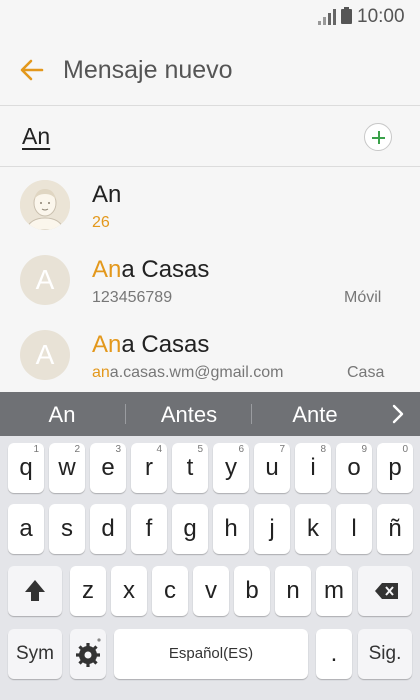 This screenshot has height=700, width=420. Describe the element at coordinates (88, 591) in the screenshot. I see `key-z: z` at that location.